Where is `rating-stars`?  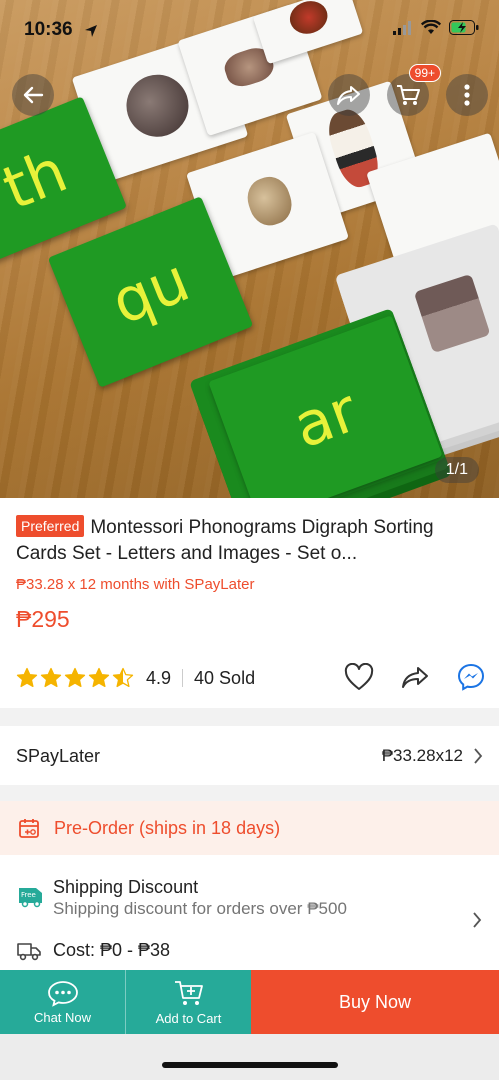
rating-stars is located at coordinates (75, 678).